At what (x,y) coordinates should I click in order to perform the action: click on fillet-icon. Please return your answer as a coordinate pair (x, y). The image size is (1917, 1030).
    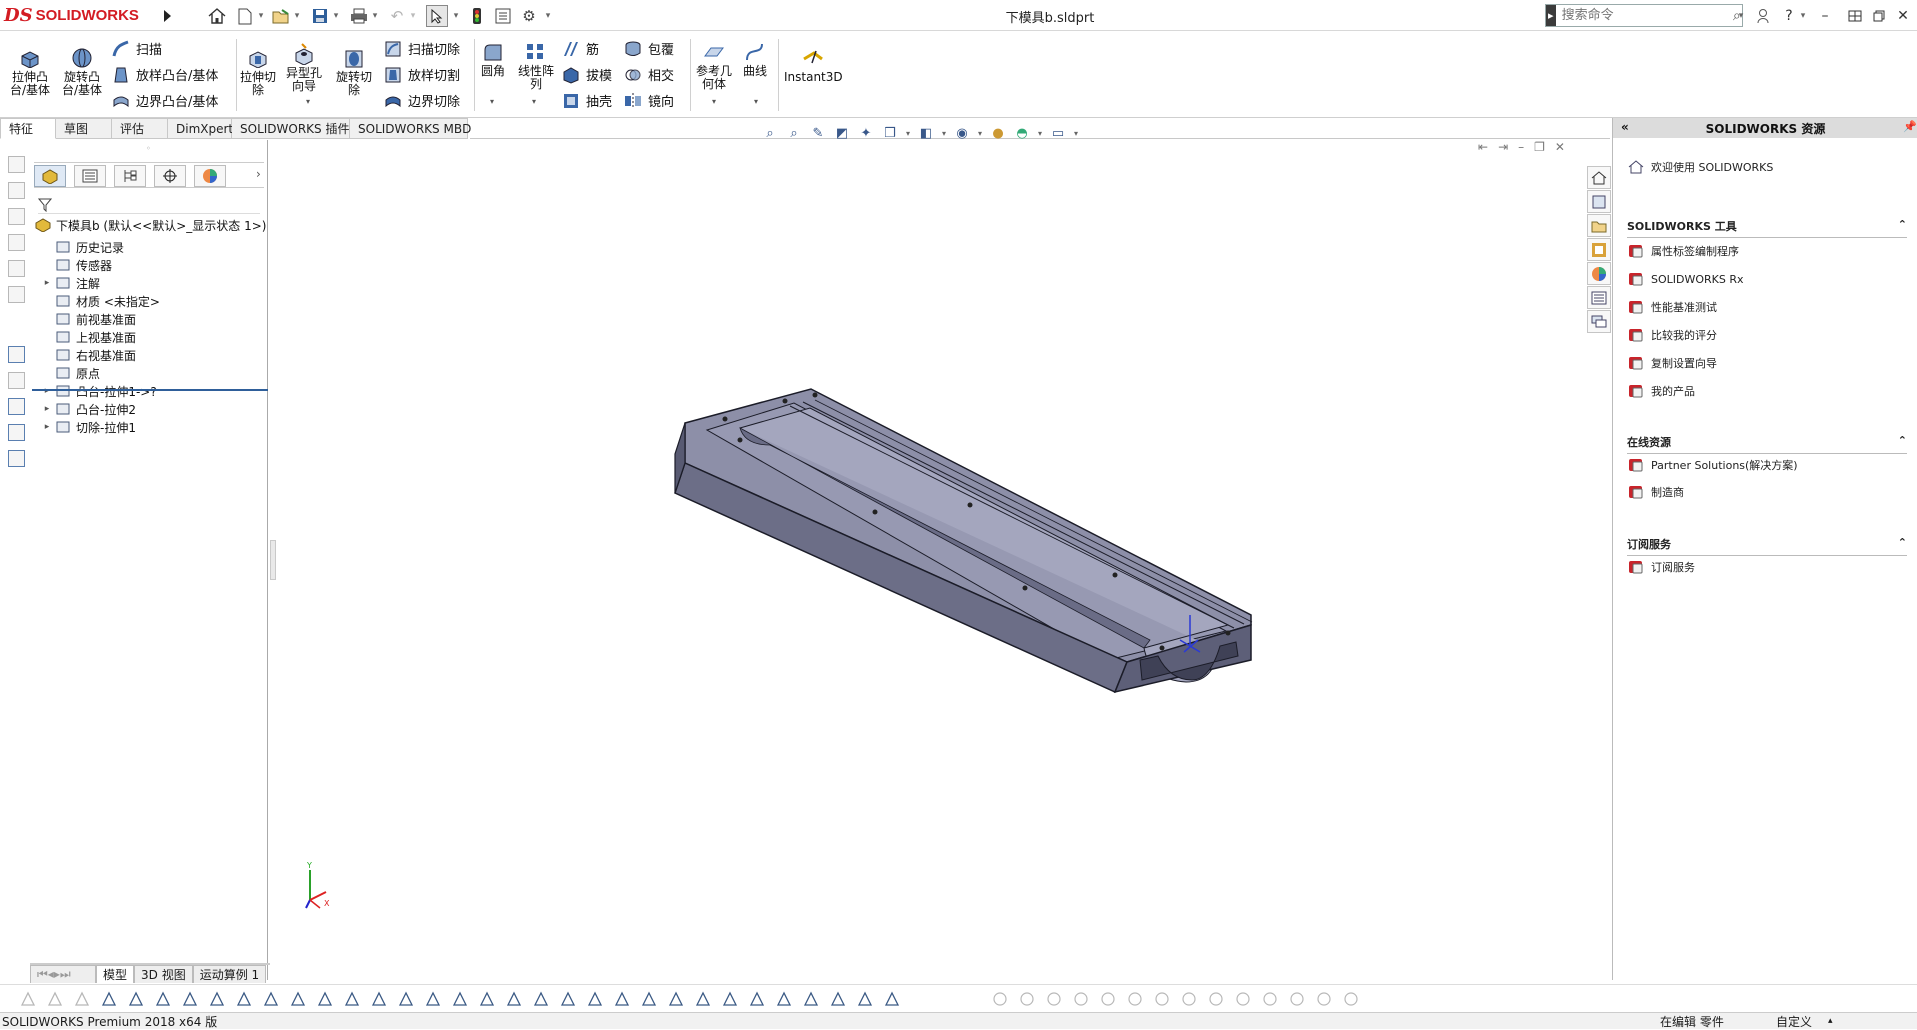
    Looking at the image, I should click on (1162, 999).